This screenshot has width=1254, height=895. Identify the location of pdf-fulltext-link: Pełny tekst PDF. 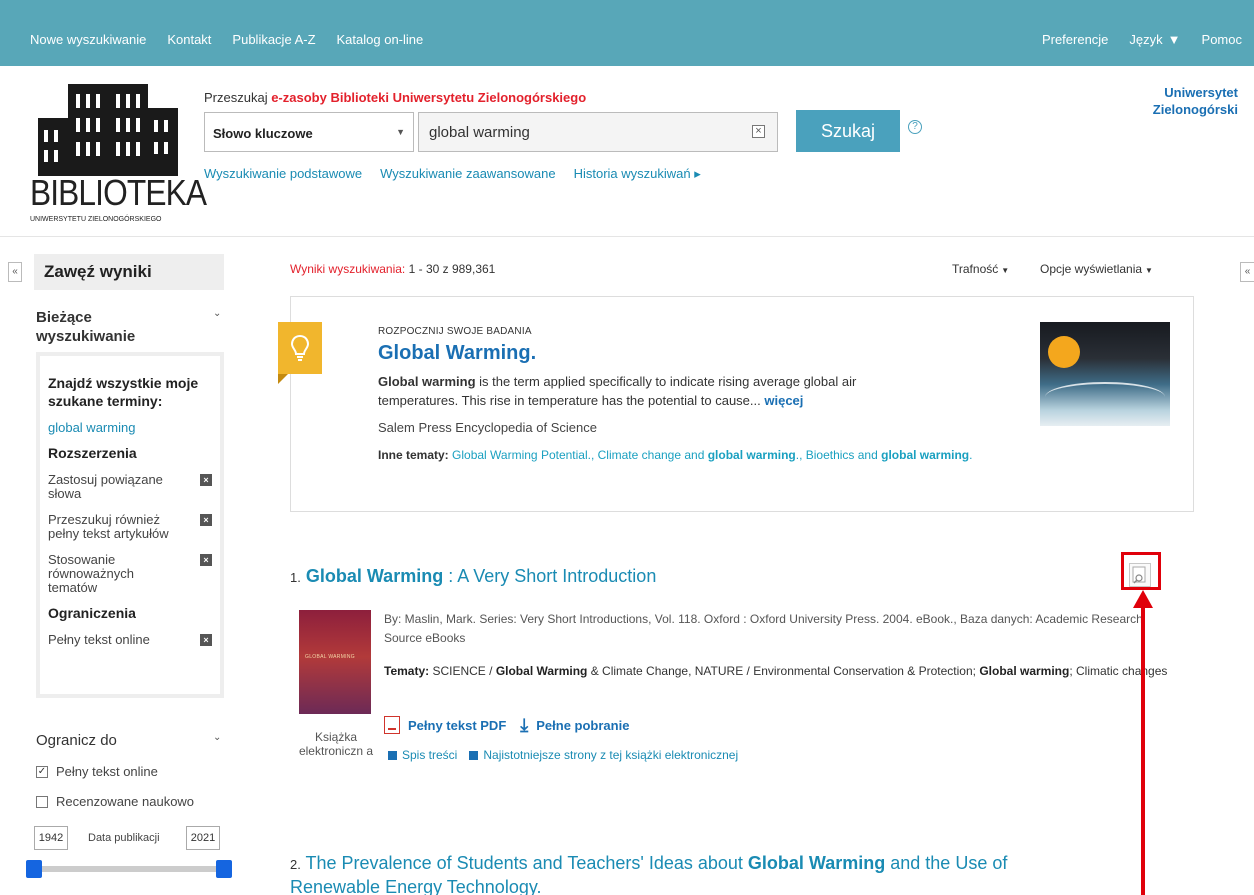
(457, 725).